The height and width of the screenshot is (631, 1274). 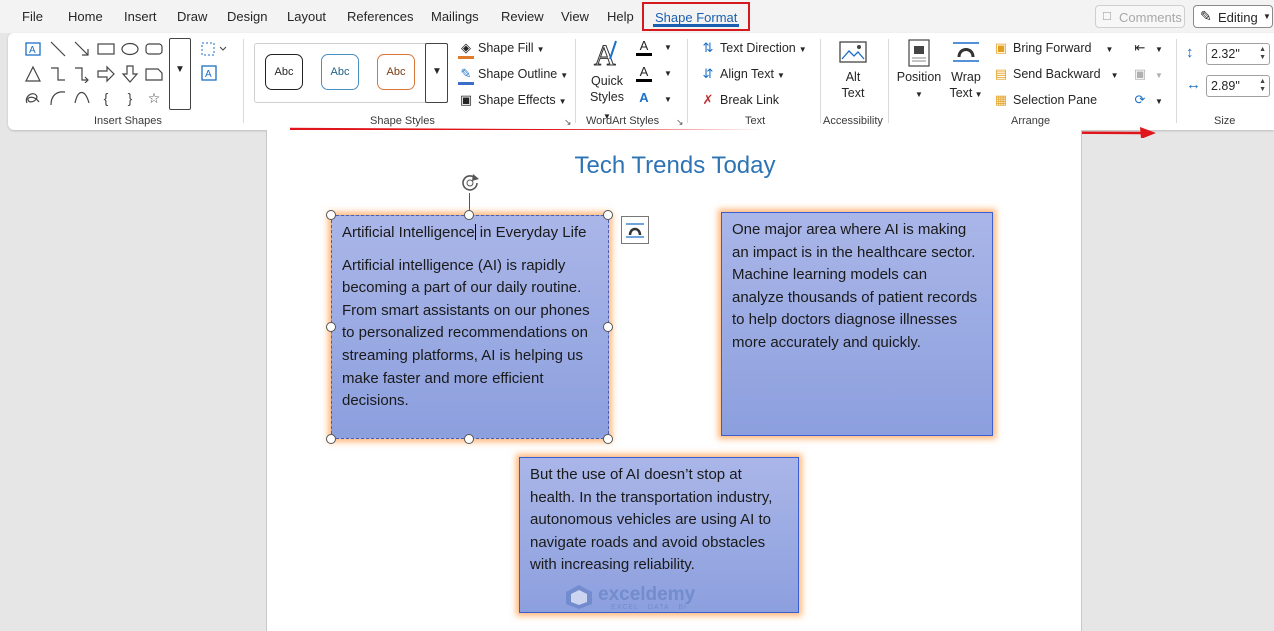 What do you see at coordinates (919, 71) in the screenshot?
I see `position-button: Position ▼` at bounding box center [919, 71].